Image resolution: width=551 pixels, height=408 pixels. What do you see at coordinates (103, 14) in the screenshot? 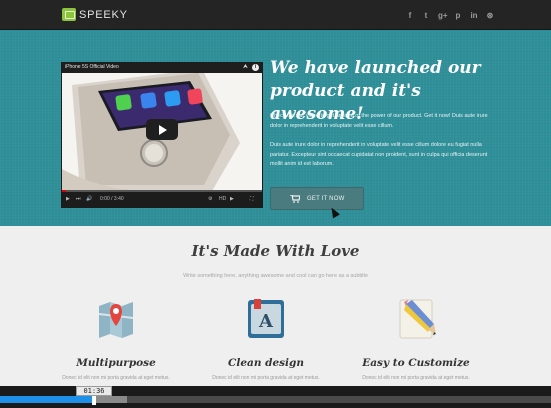
I see `logo-text: SPEEKY` at bounding box center [103, 14].